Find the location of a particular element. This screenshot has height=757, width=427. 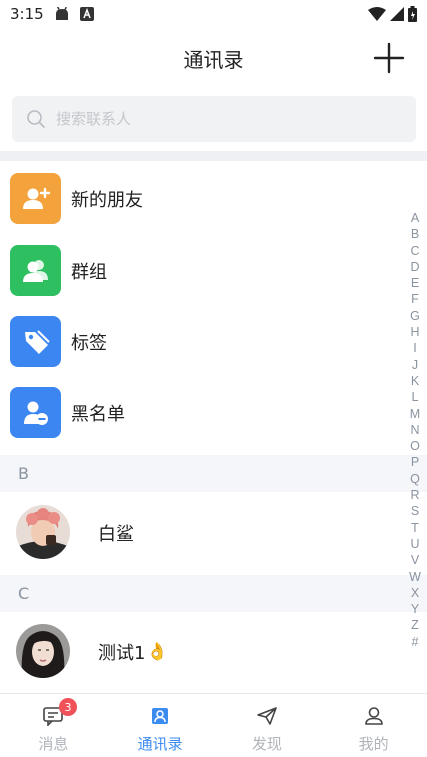

blacklist-item: 黑名单 is located at coordinates (200, 412).